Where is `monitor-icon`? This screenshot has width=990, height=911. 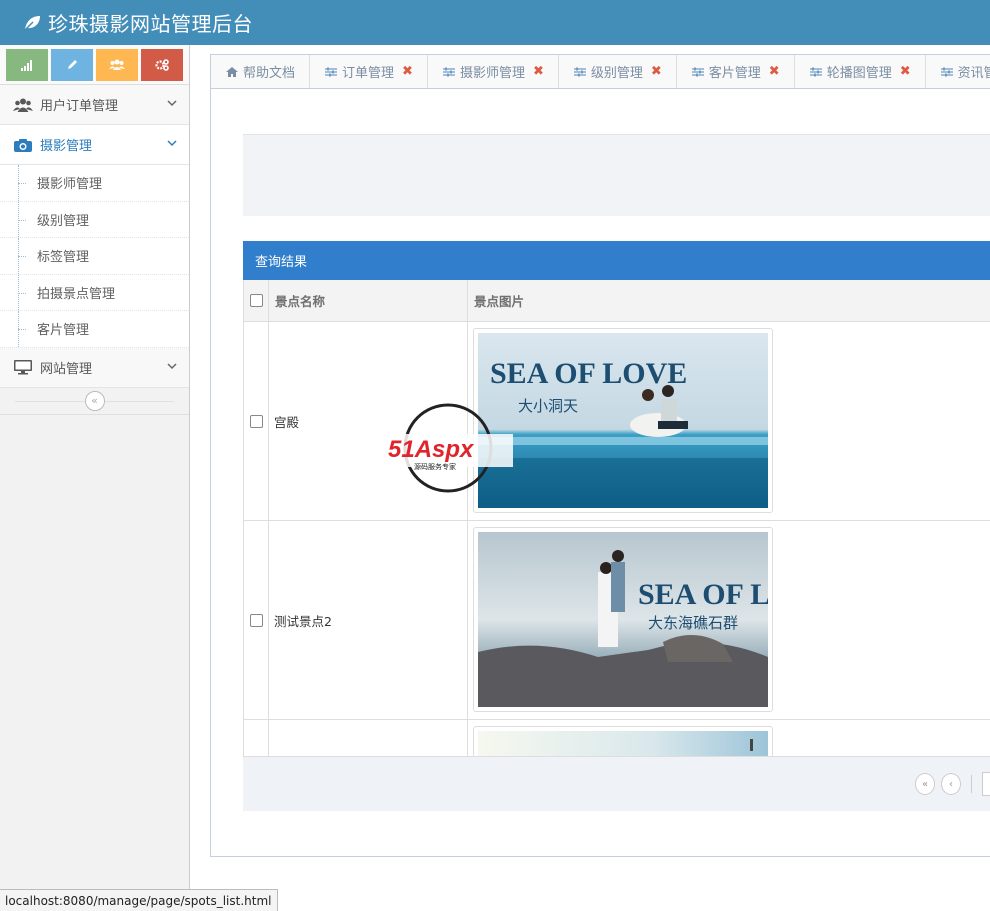 monitor-icon is located at coordinates (23, 367).